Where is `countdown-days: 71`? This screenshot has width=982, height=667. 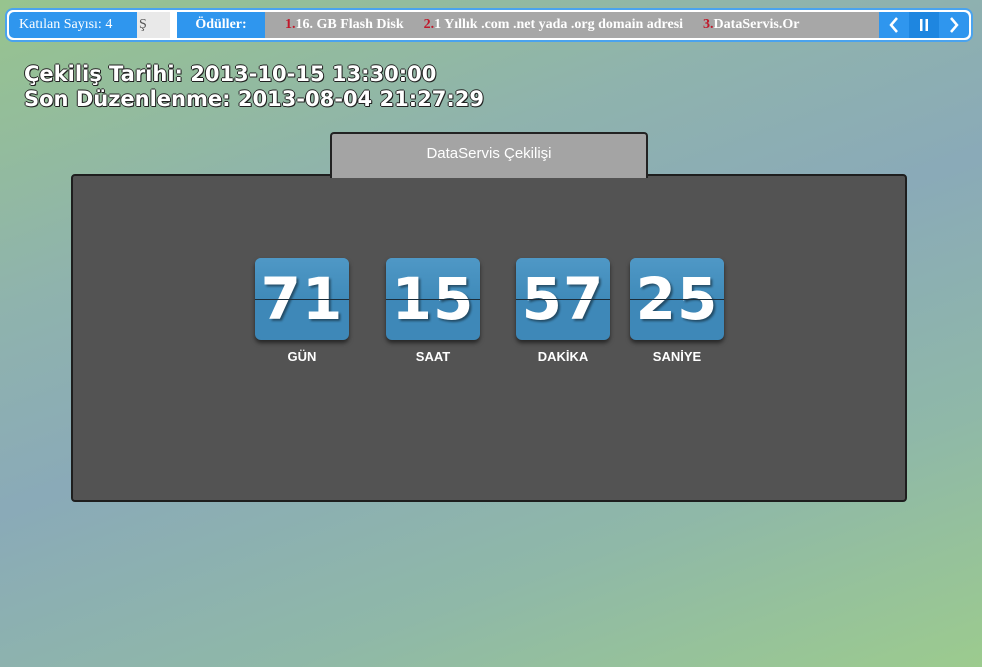 countdown-days: 71 is located at coordinates (302, 299).